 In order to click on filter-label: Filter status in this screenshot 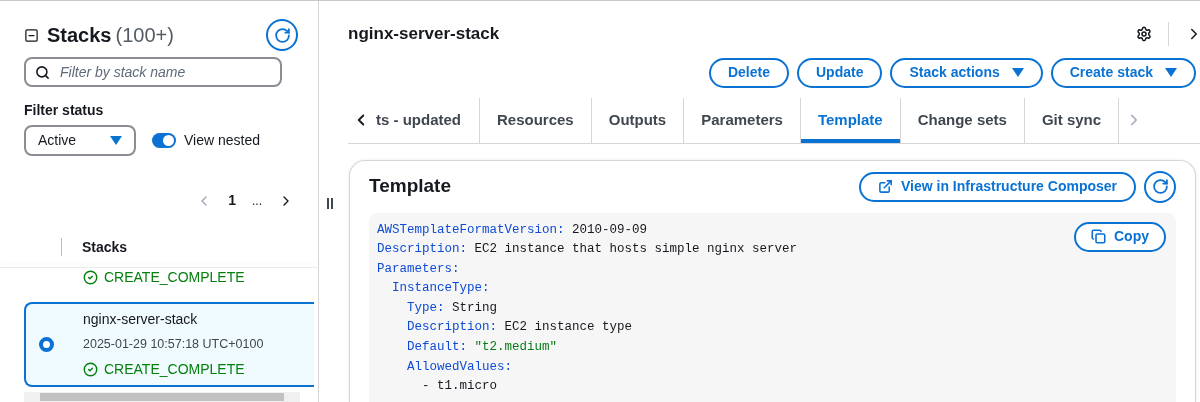, I will do `click(64, 110)`.